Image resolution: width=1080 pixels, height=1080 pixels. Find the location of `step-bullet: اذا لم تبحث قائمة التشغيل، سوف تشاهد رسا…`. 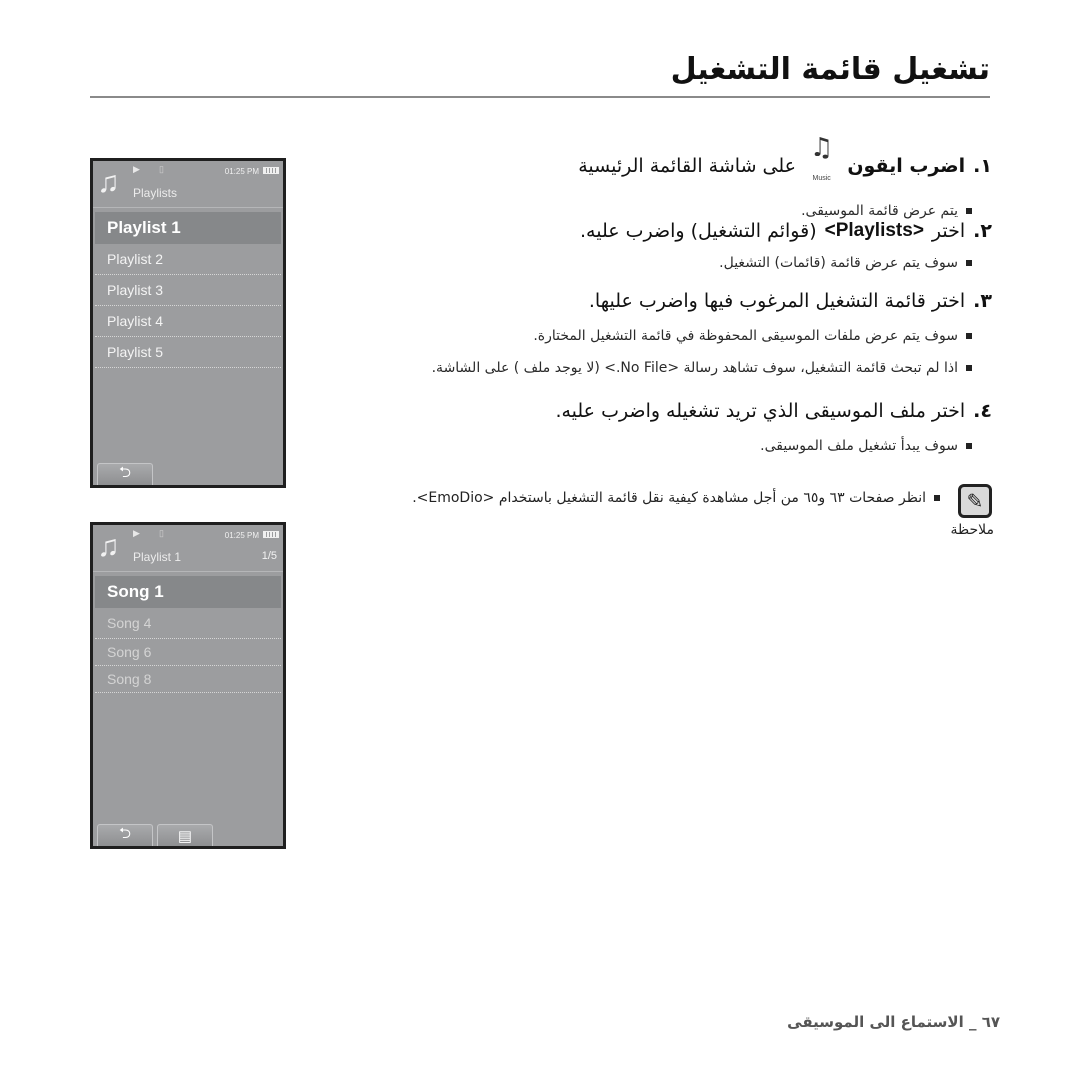

step-bullet: اذا لم تبحث قائمة التشغيل، سوف تشاهد رسا… is located at coordinates (712, 368).